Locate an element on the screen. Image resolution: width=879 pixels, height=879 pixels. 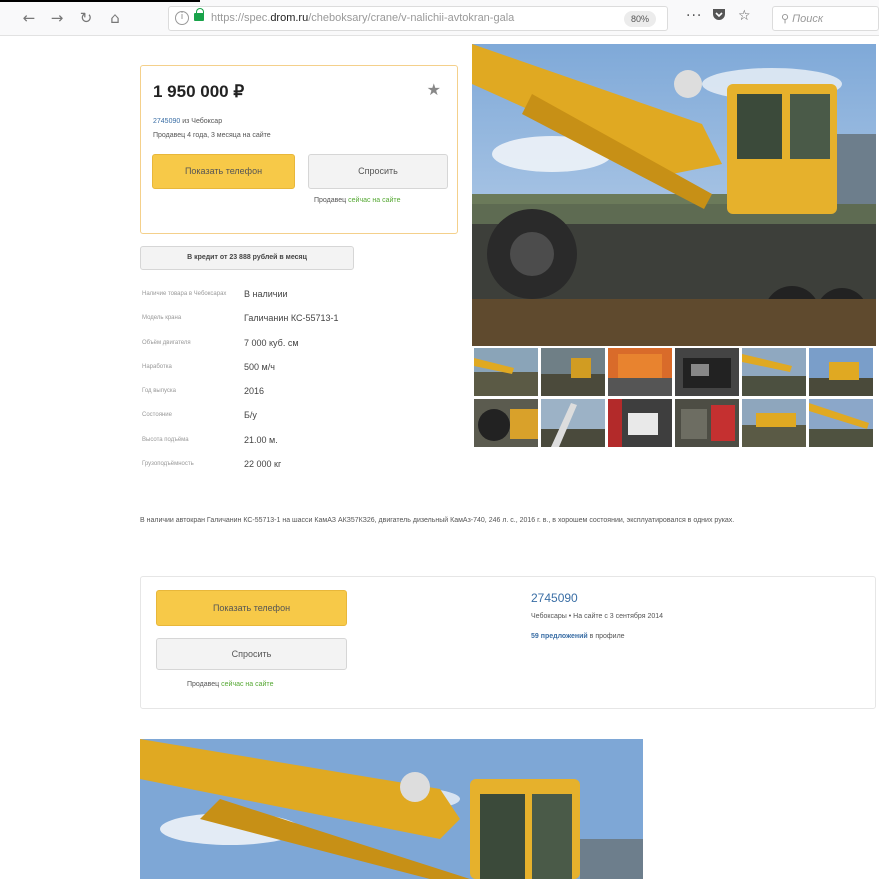
arrow-left-icon: ← is located at coordinates (29, 18).